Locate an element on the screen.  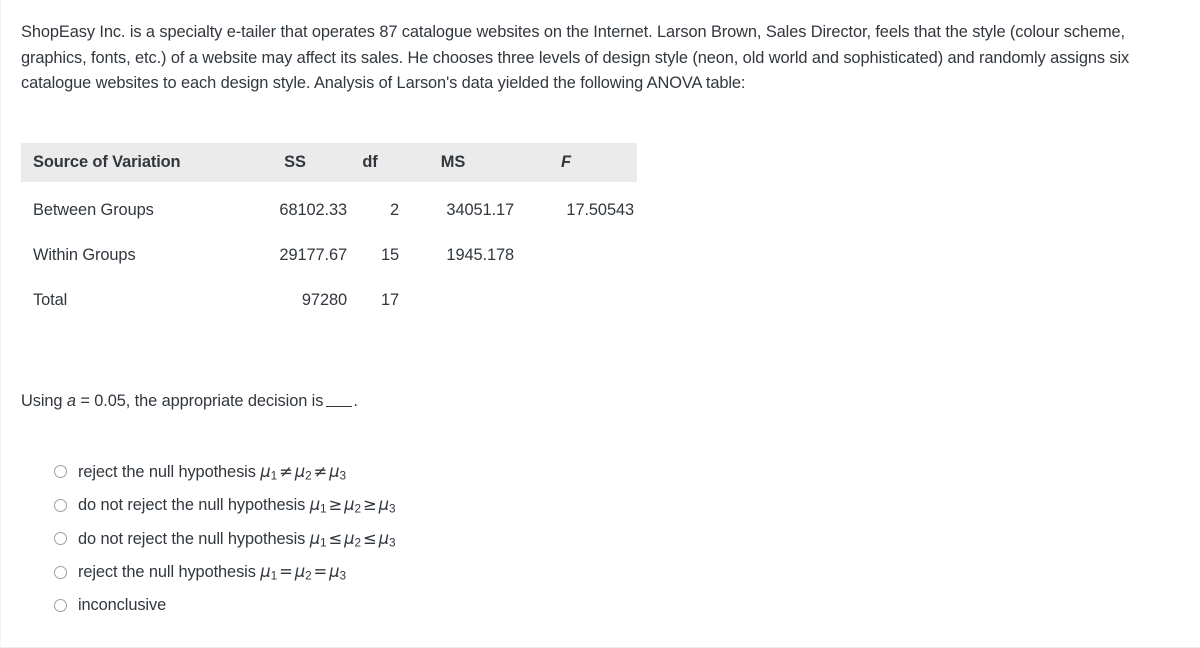
cell-df: 15 is located at coordinates (389, 255).